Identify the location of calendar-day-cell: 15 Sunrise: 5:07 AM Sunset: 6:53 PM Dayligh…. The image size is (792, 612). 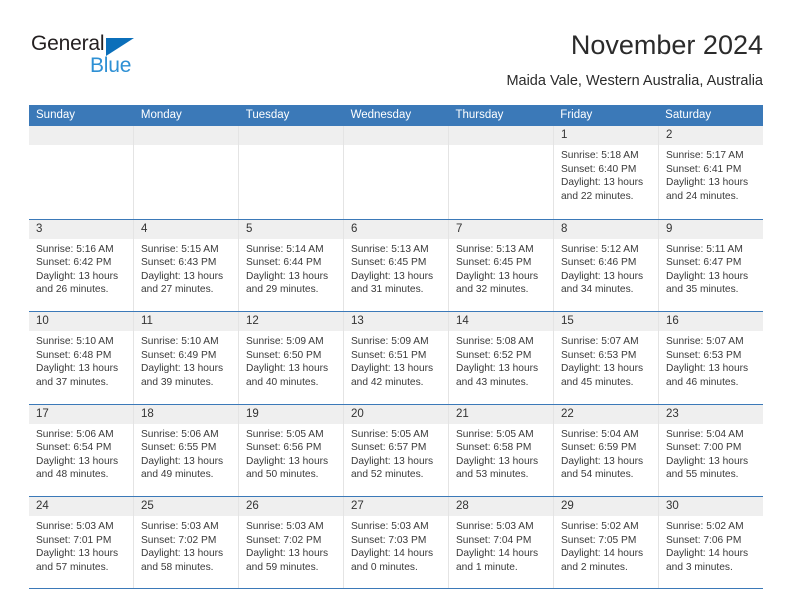
(605, 358).